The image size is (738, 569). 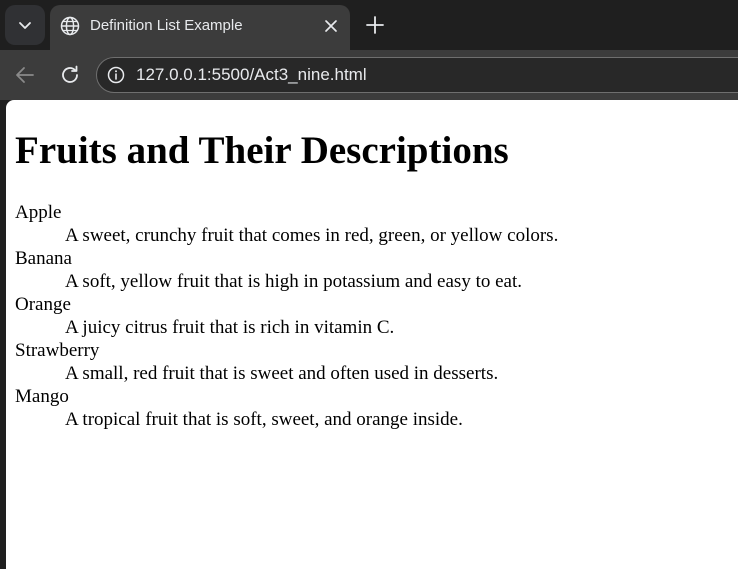 I want to click on info-icon, so click(x=116, y=75).